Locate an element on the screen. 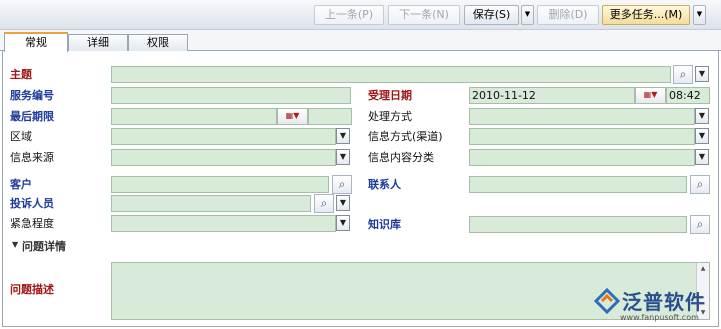 The height and width of the screenshot is (329, 721). urgency-select is located at coordinates (223, 223).